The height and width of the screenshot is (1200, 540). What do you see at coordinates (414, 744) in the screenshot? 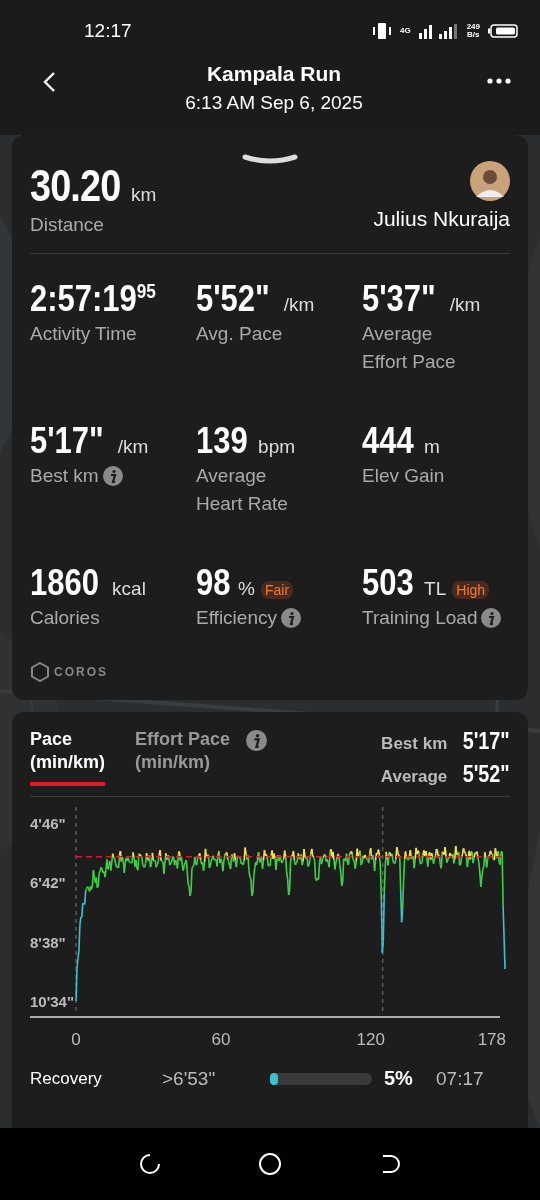
I see `highlight-label: Best km` at bounding box center [414, 744].